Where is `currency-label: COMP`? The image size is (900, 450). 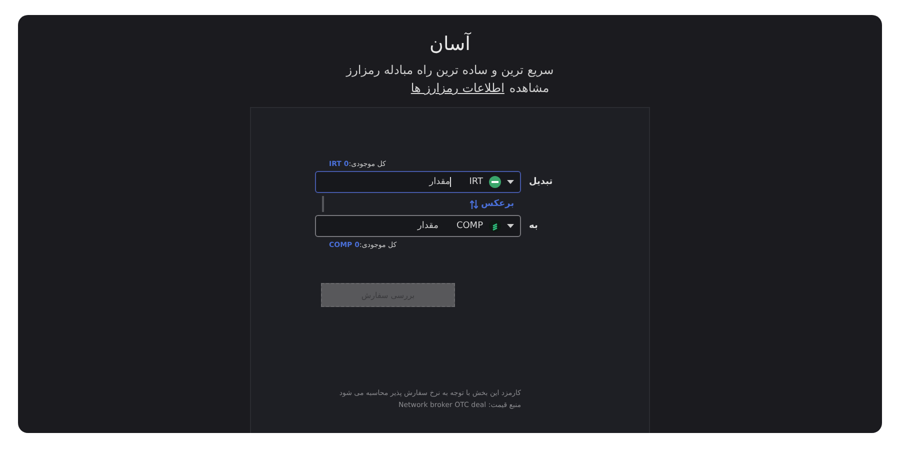 currency-label: COMP is located at coordinates (469, 226).